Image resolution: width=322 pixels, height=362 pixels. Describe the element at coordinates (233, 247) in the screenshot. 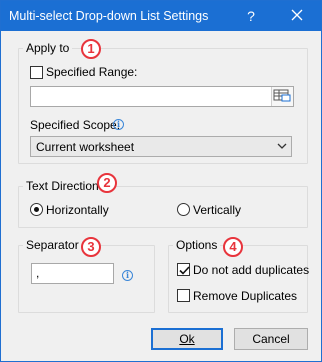

I see `badge-4: 4` at that location.